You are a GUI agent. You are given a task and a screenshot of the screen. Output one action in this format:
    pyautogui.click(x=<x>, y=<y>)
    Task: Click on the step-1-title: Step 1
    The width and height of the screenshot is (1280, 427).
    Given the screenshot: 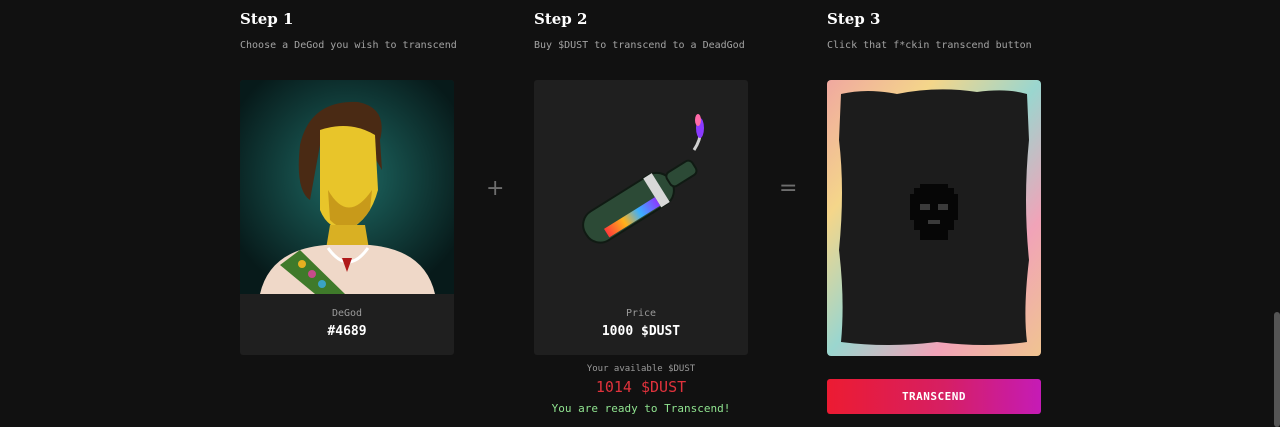 What is the action you would take?
    pyautogui.click(x=267, y=19)
    